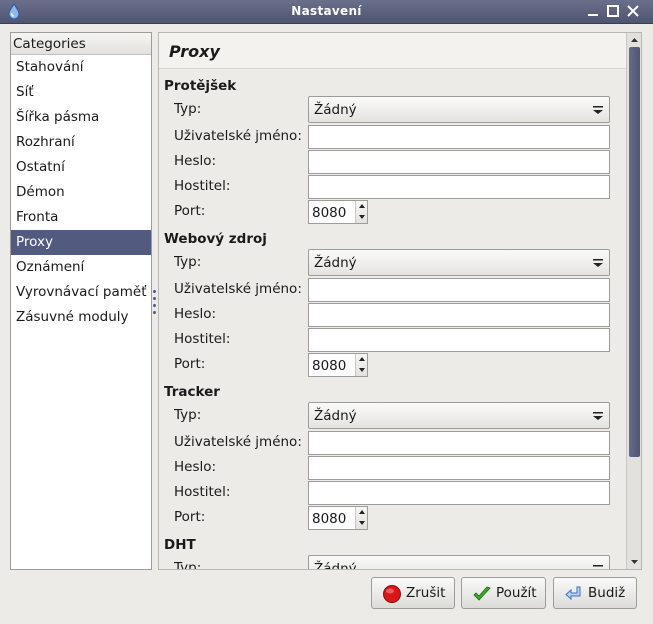 The image size is (653, 624). I want to click on close-icon, so click(633, 11).